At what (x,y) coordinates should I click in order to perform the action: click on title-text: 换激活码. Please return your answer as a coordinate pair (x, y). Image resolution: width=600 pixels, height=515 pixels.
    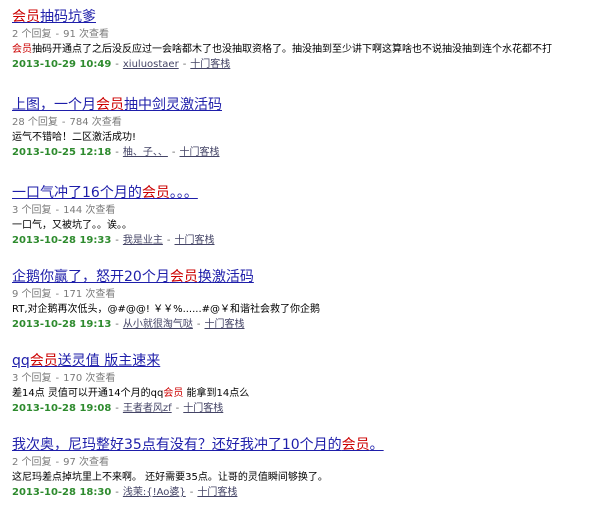
    Looking at the image, I should click on (225, 277).